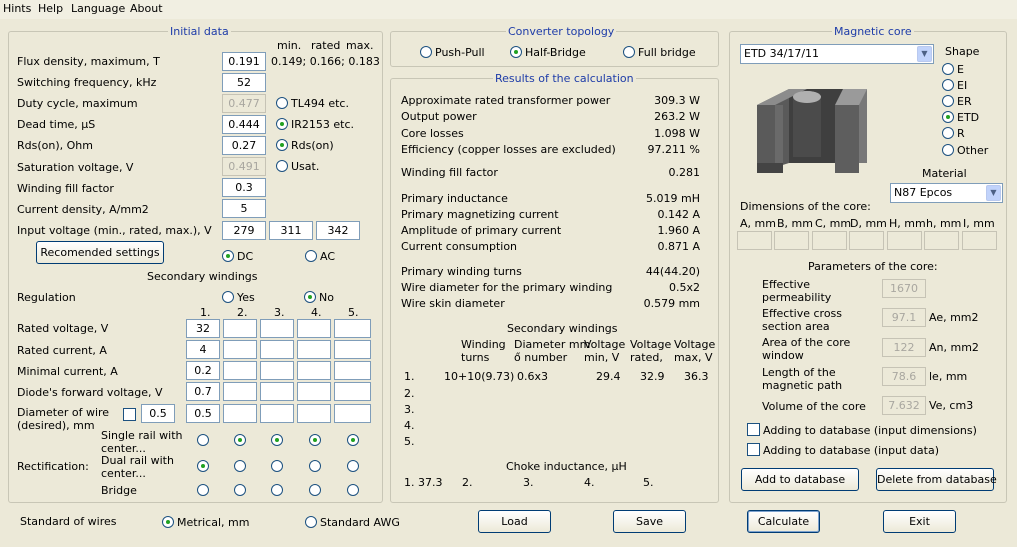 This screenshot has height=547, width=1017. Describe the element at coordinates (754, 240) in the screenshot. I see `dim-a-input` at that location.